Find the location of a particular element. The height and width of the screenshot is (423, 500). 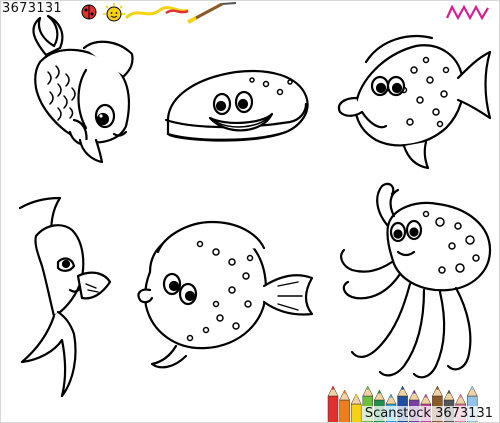

top-banner is located at coordinates (250, 11).